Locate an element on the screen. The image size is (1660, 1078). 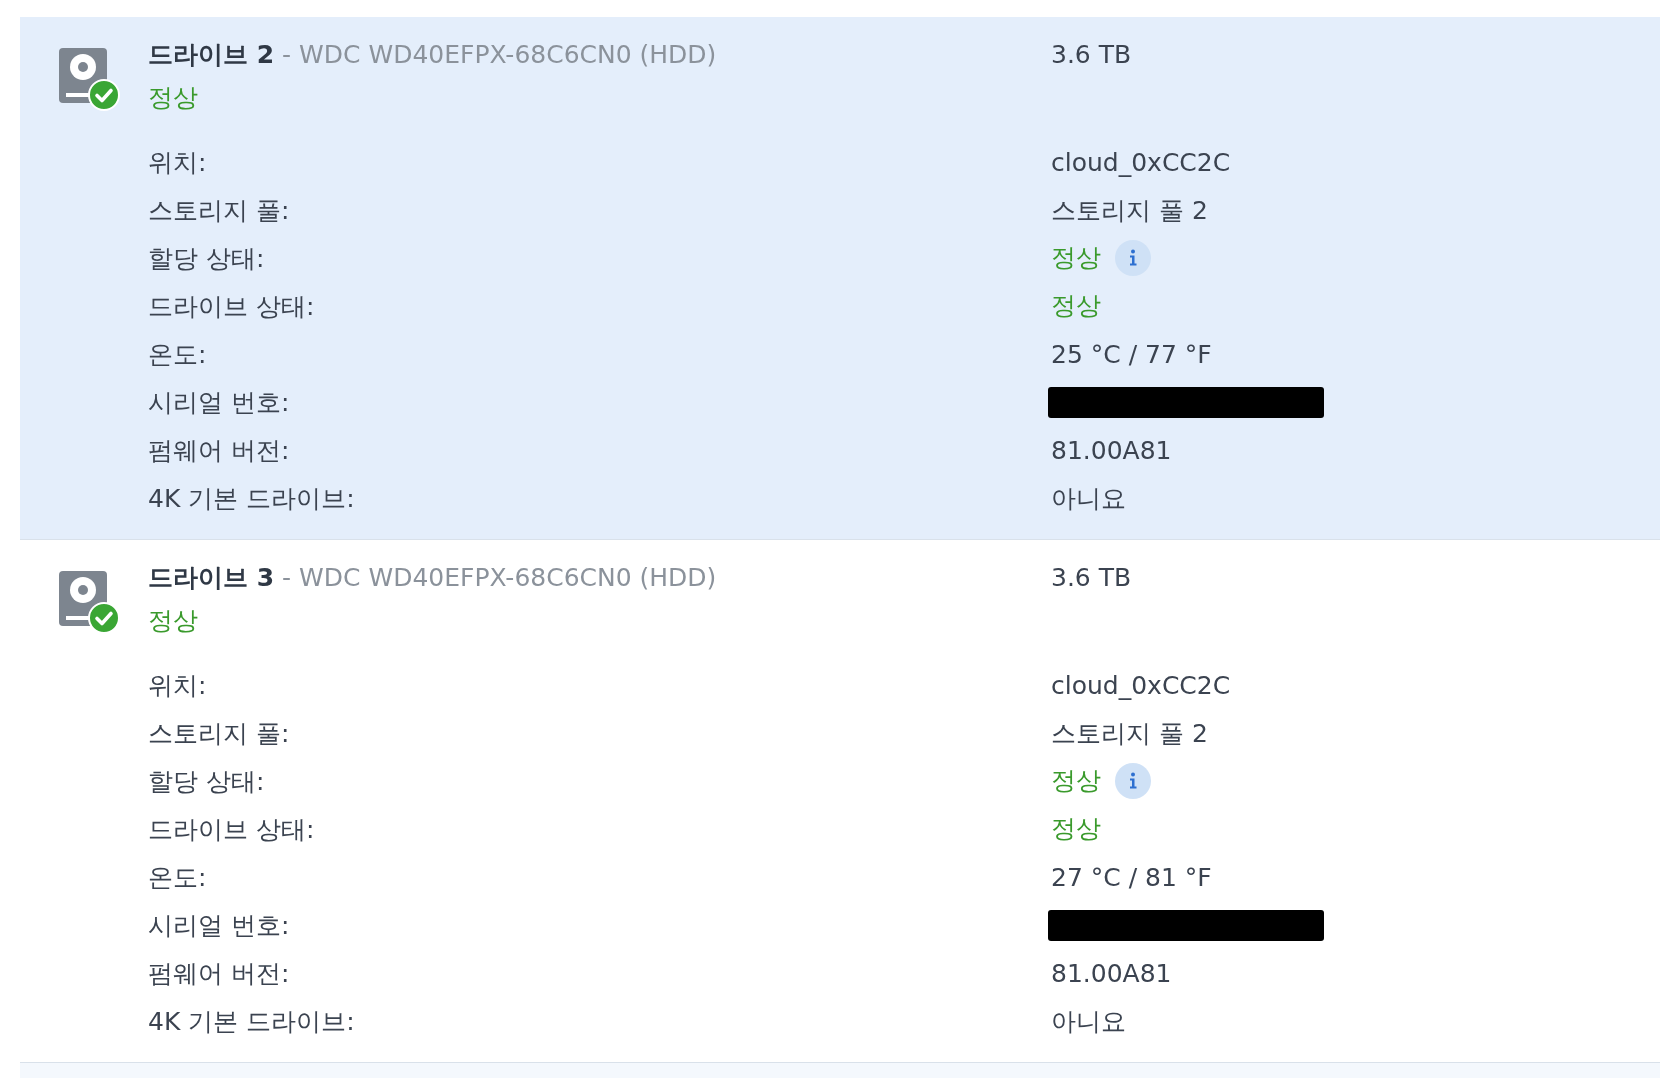
drive-name: 드라이브 3 is located at coordinates (211, 577).